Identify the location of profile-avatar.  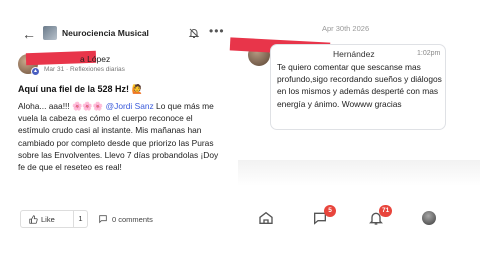
(429, 218).